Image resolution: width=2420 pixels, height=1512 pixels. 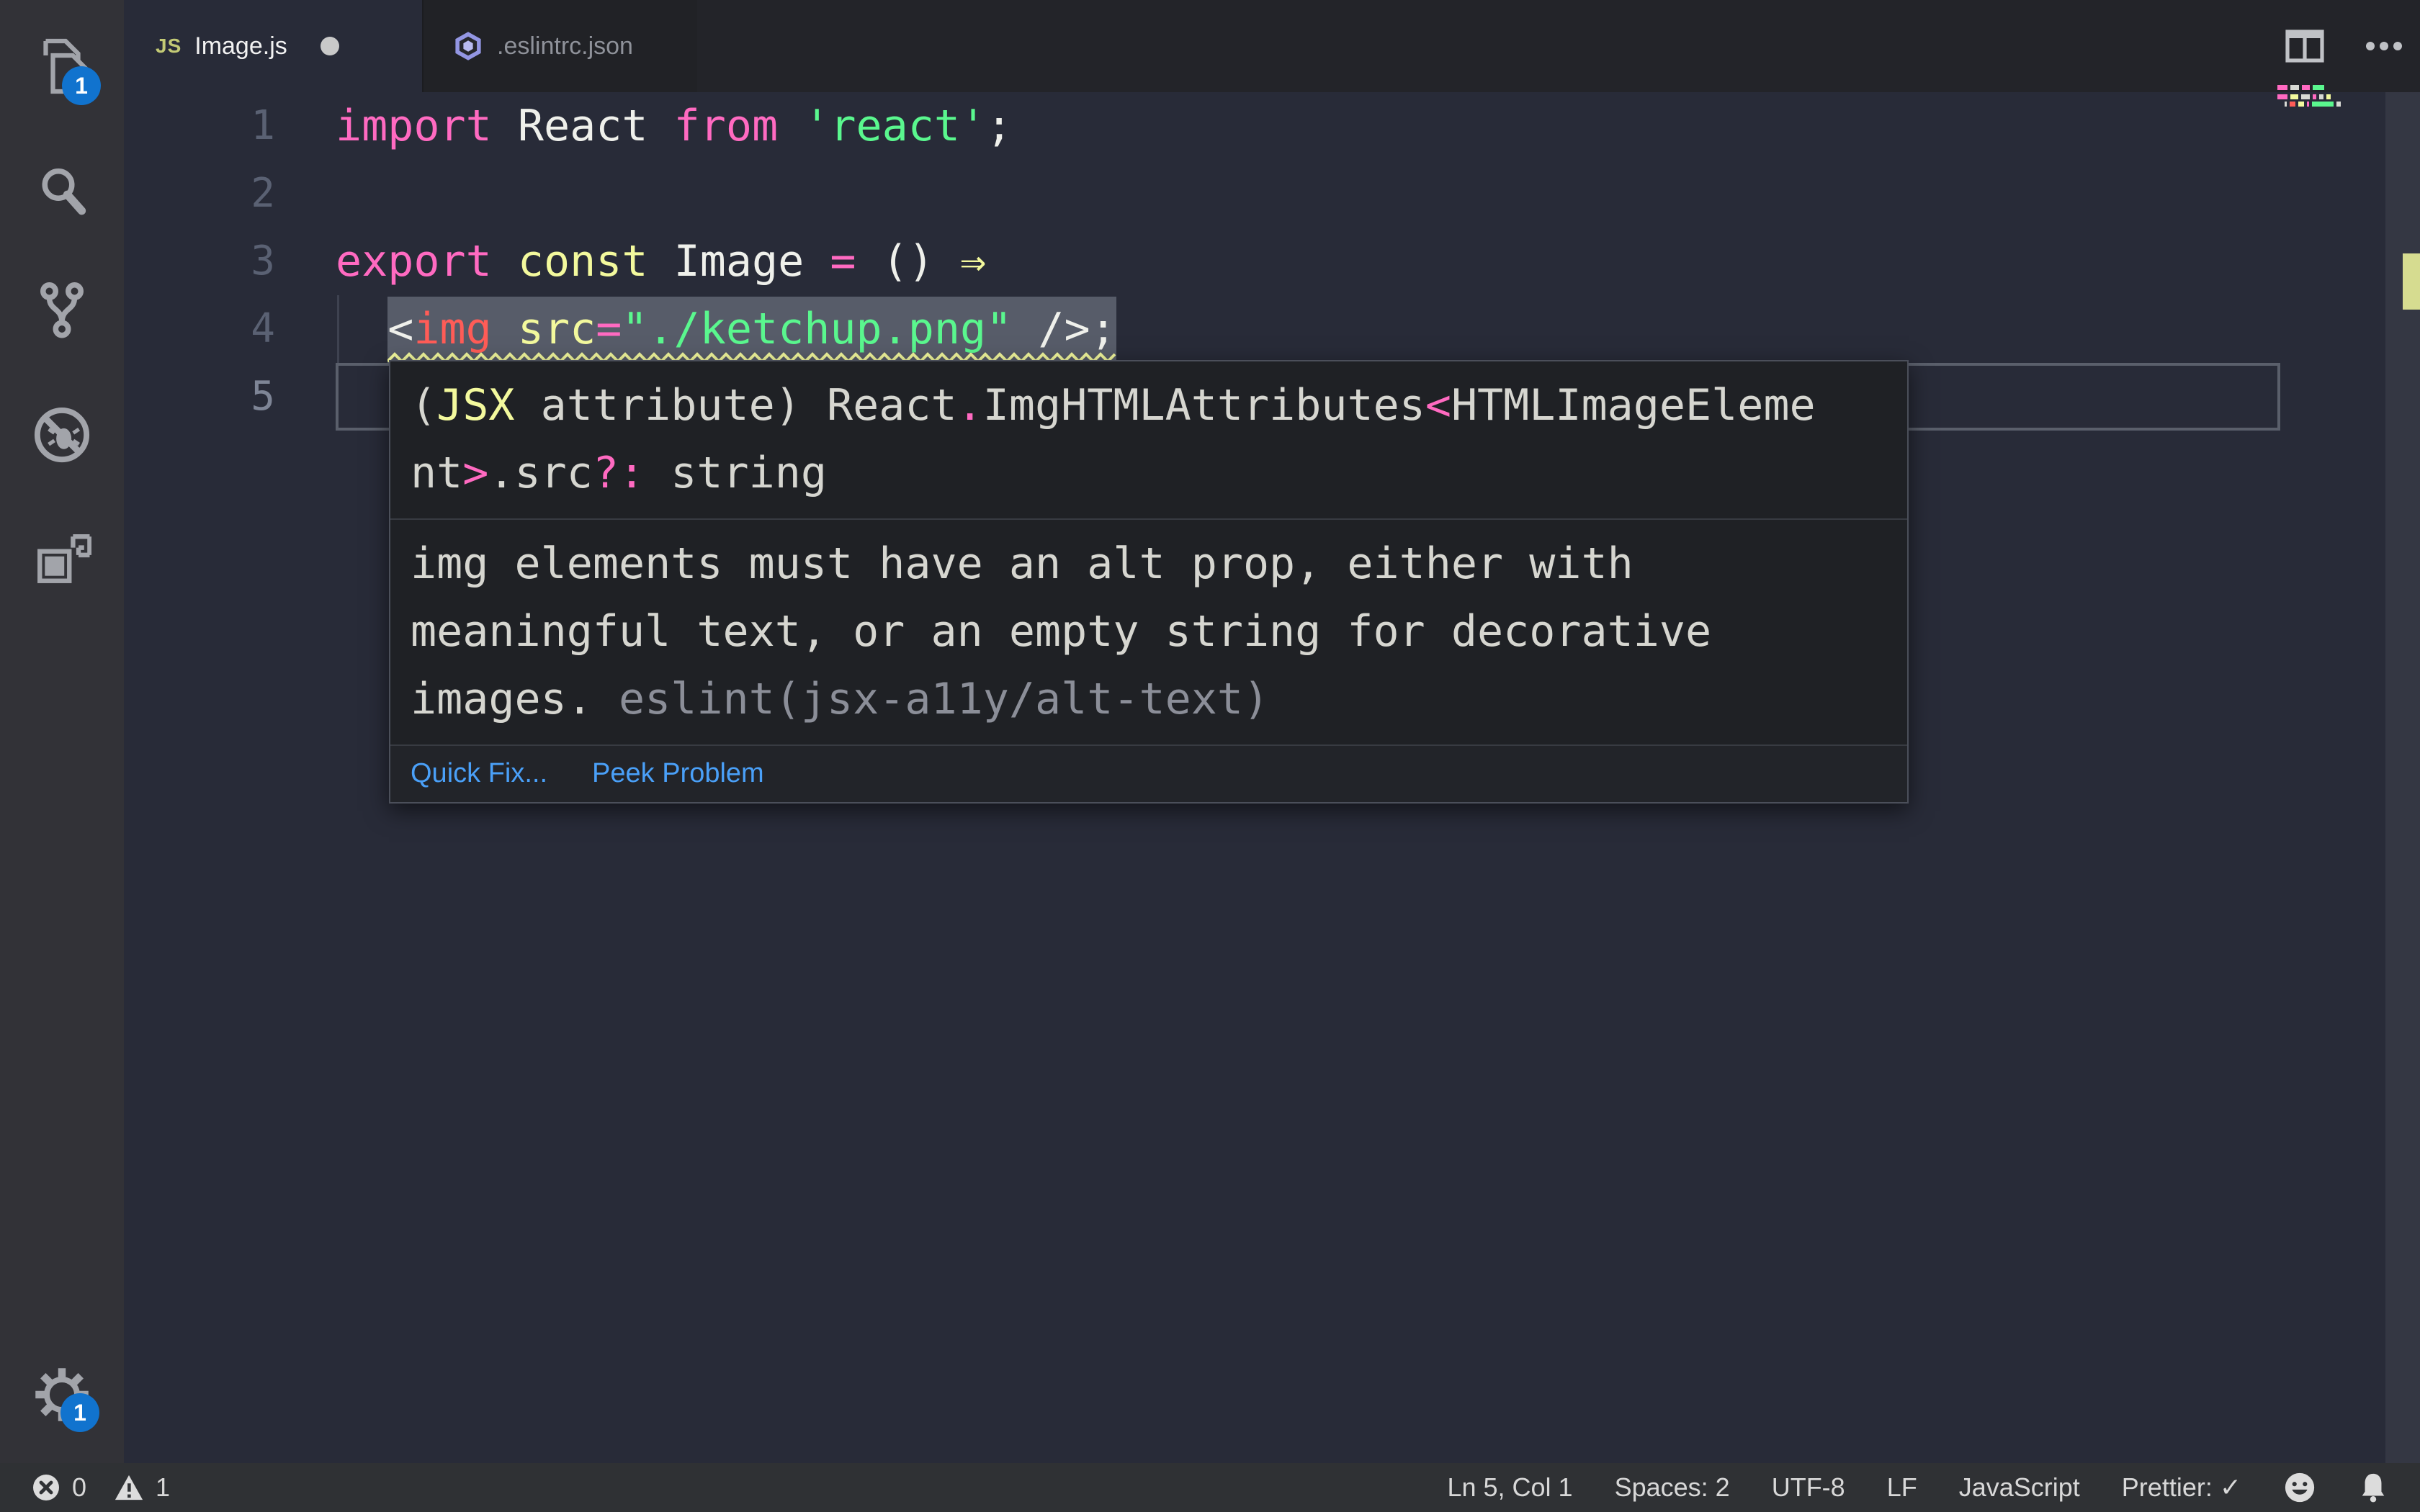 What do you see at coordinates (263, 396) in the screenshot?
I see `line-number: 5` at bounding box center [263, 396].